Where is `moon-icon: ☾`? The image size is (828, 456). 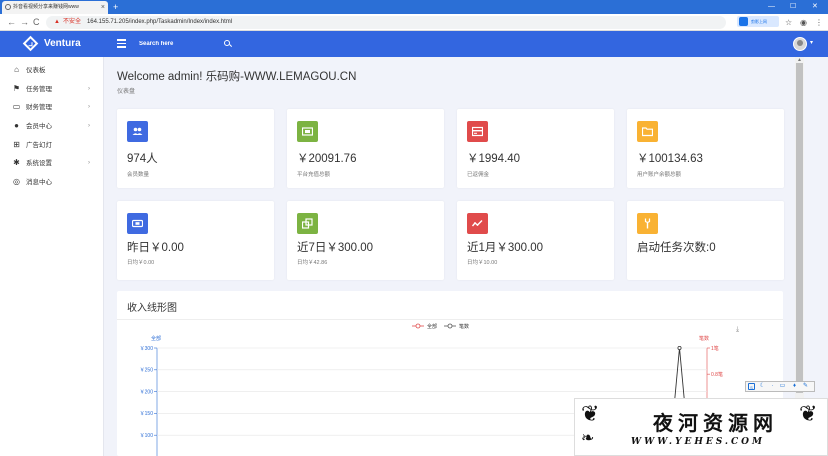
moon-icon: ☾ is located at coordinates (762, 386).